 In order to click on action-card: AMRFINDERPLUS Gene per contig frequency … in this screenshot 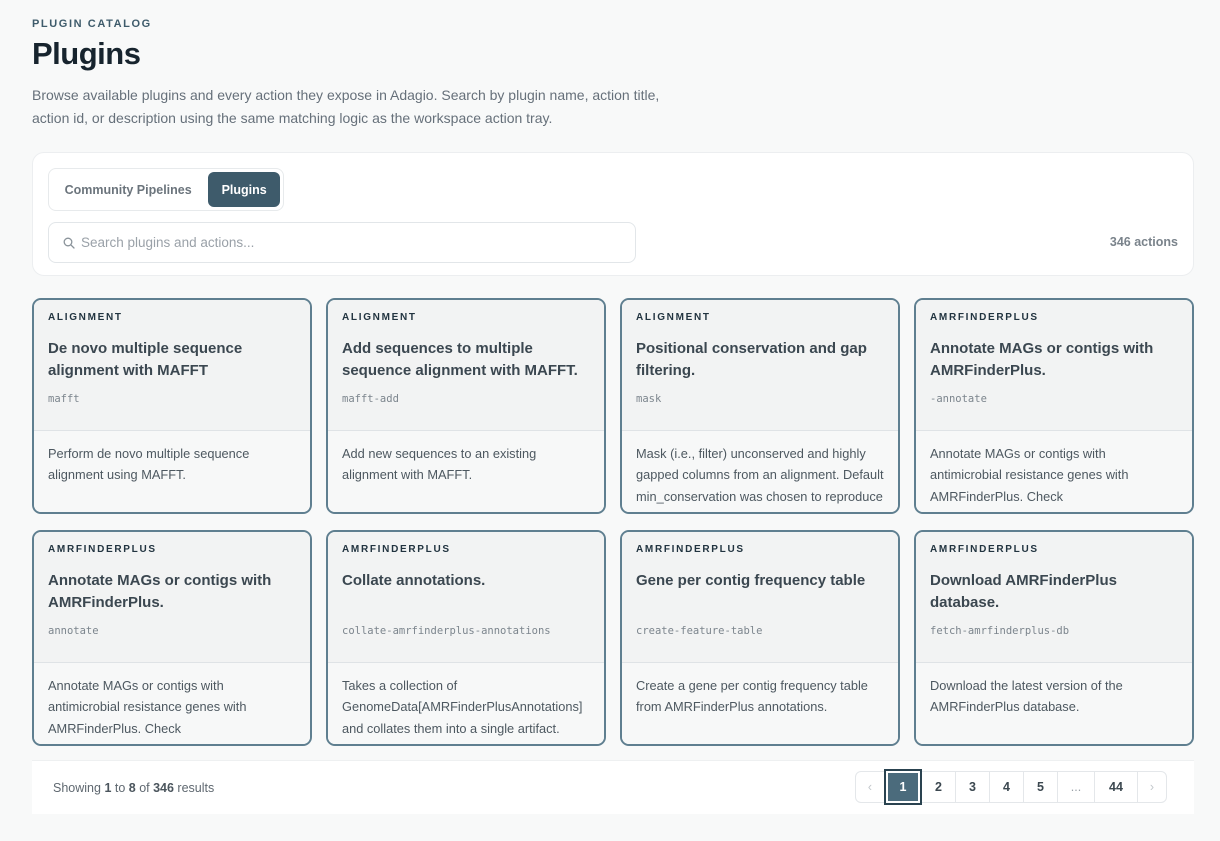, I will do `click(760, 638)`.